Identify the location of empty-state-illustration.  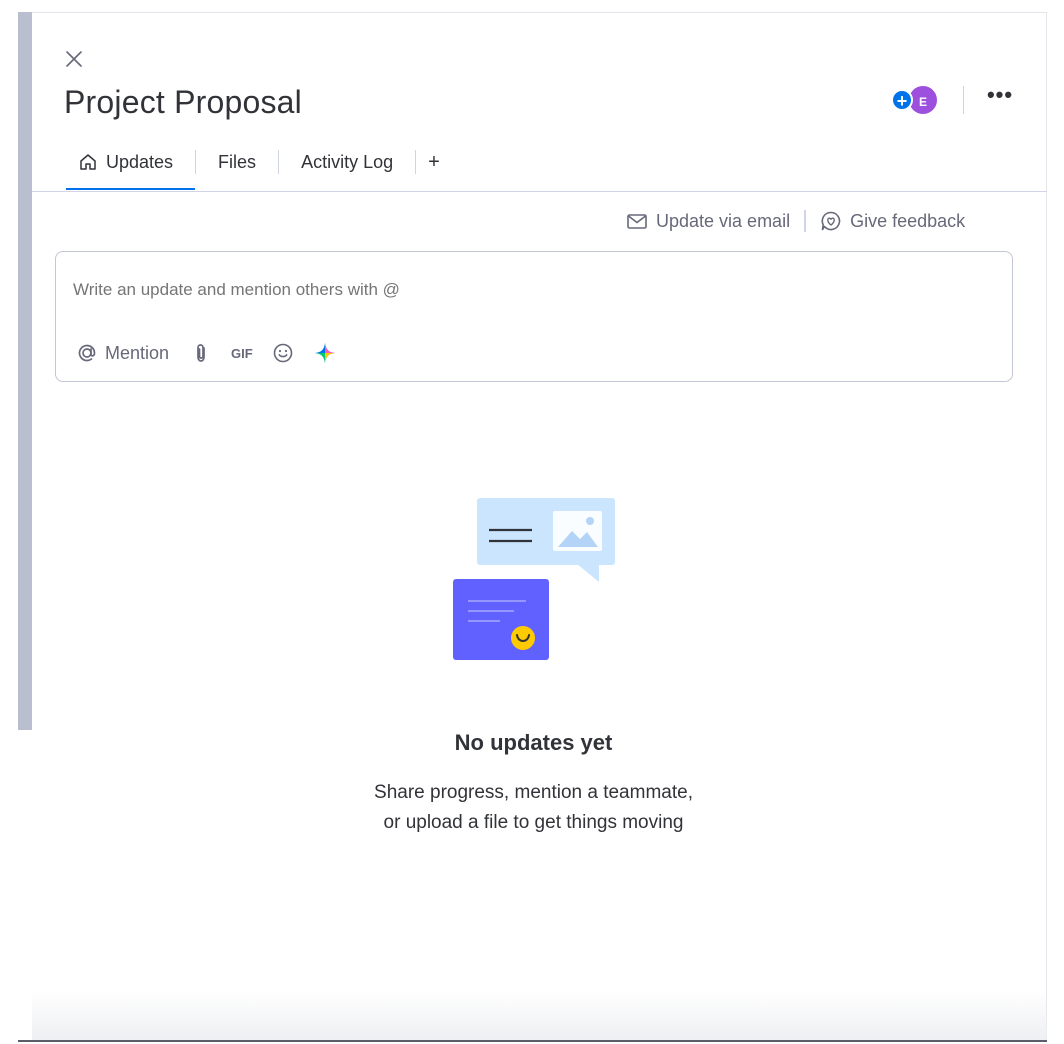
(534, 579).